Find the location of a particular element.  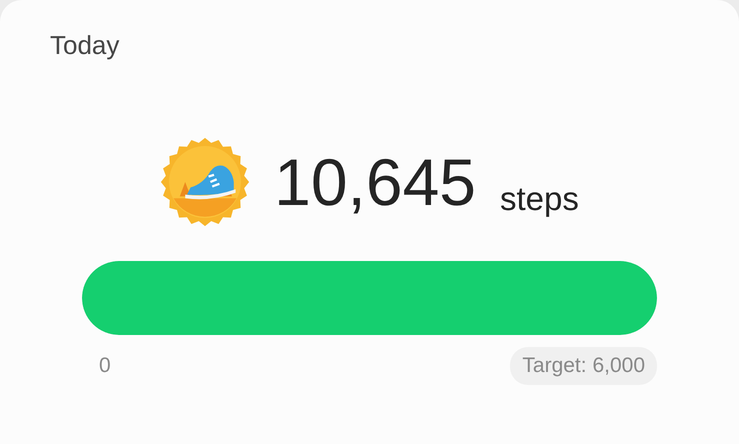

card-title: Today is located at coordinates (85, 45).